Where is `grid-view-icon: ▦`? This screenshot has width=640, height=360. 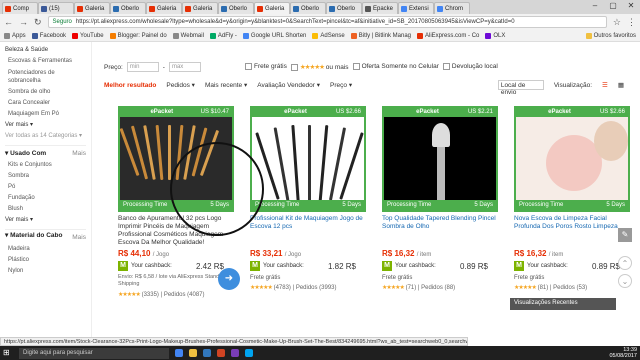 grid-view-icon: ▦ is located at coordinates (621, 85).